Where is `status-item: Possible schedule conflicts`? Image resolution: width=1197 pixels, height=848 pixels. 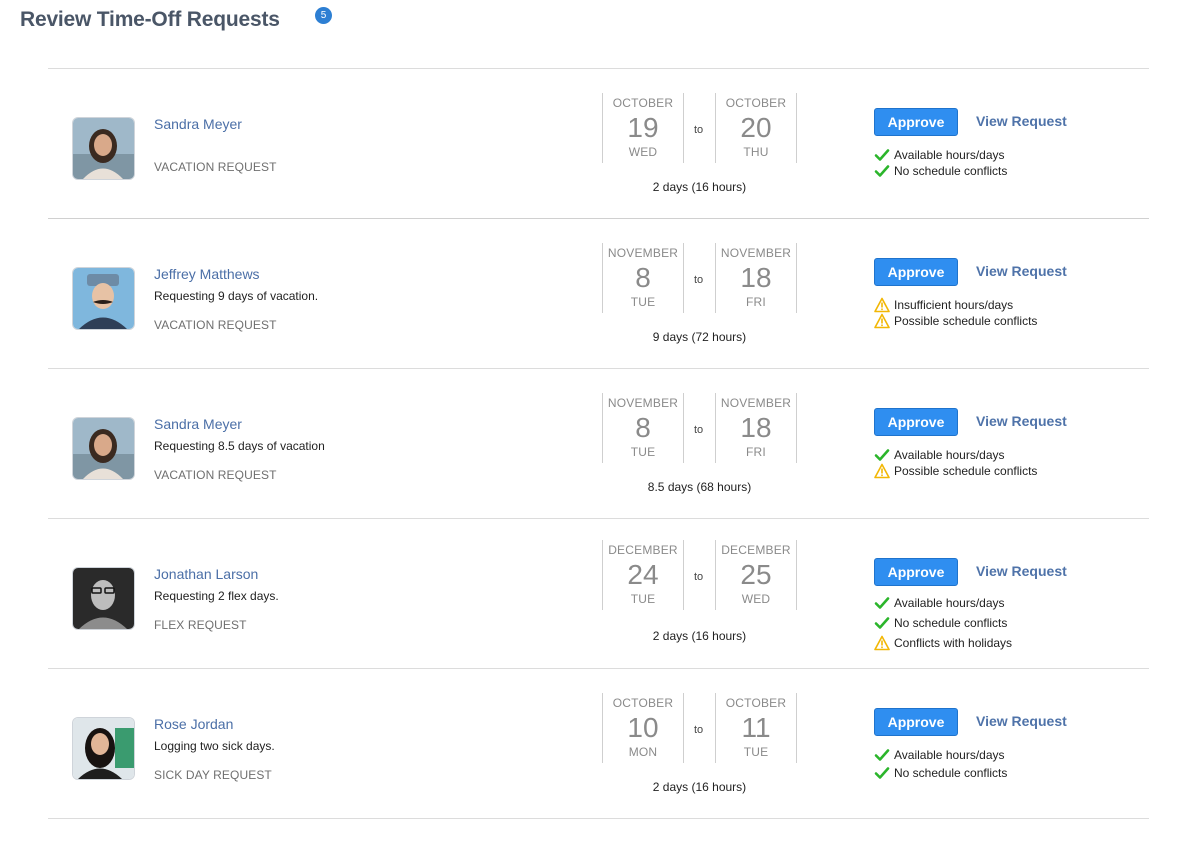
status-item: Possible schedule conflicts is located at coordinates (955, 321).